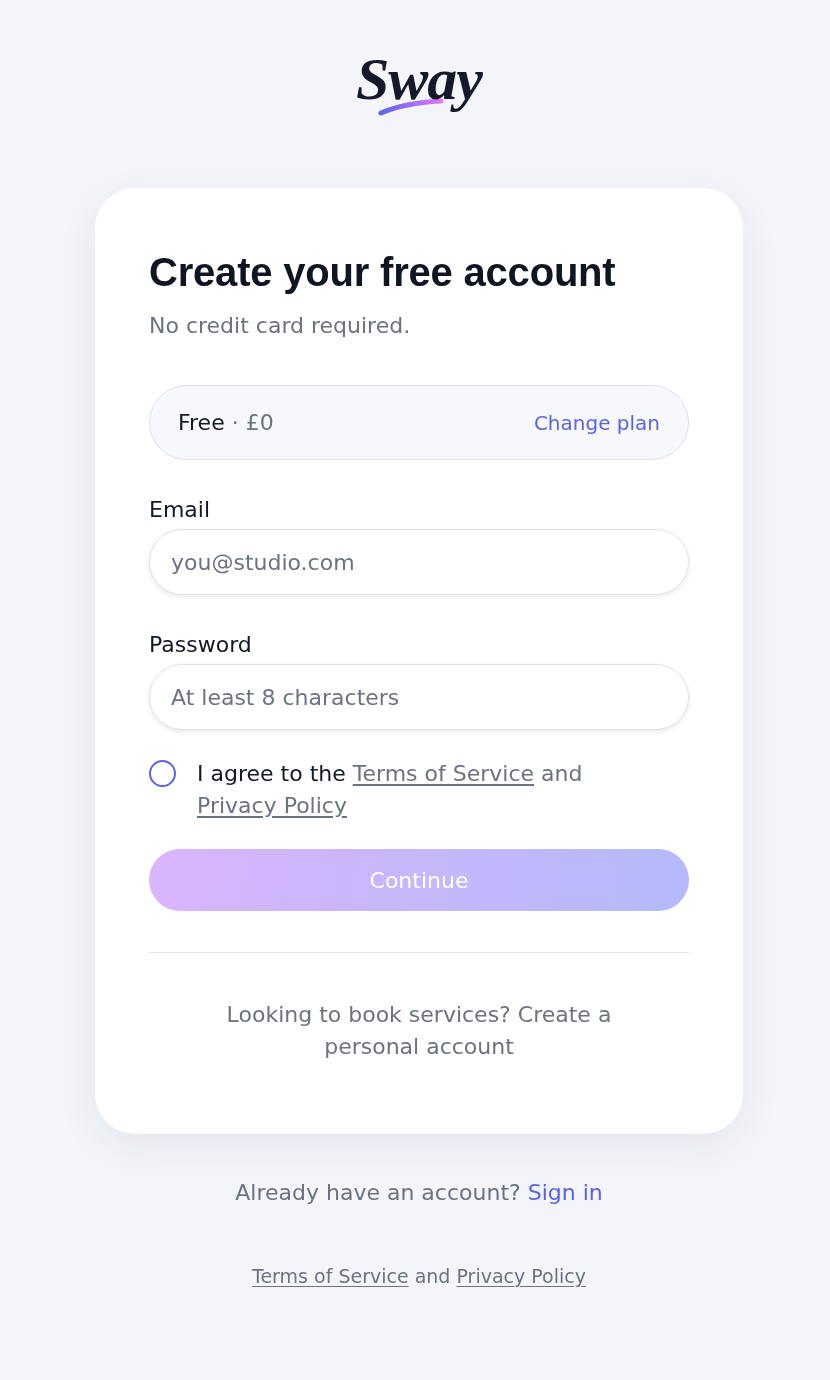 The height and width of the screenshot is (1380, 830). I want to click on change-plan-link: Change plan, so click(596, 422).